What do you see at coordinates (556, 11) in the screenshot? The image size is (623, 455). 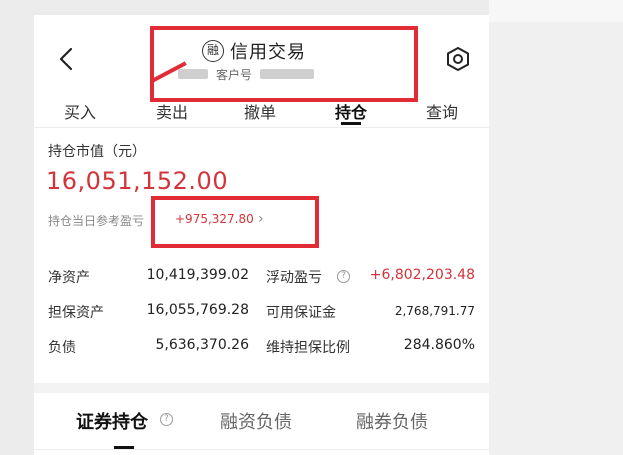 I see `top-strip` at bounding box center [556, 11].